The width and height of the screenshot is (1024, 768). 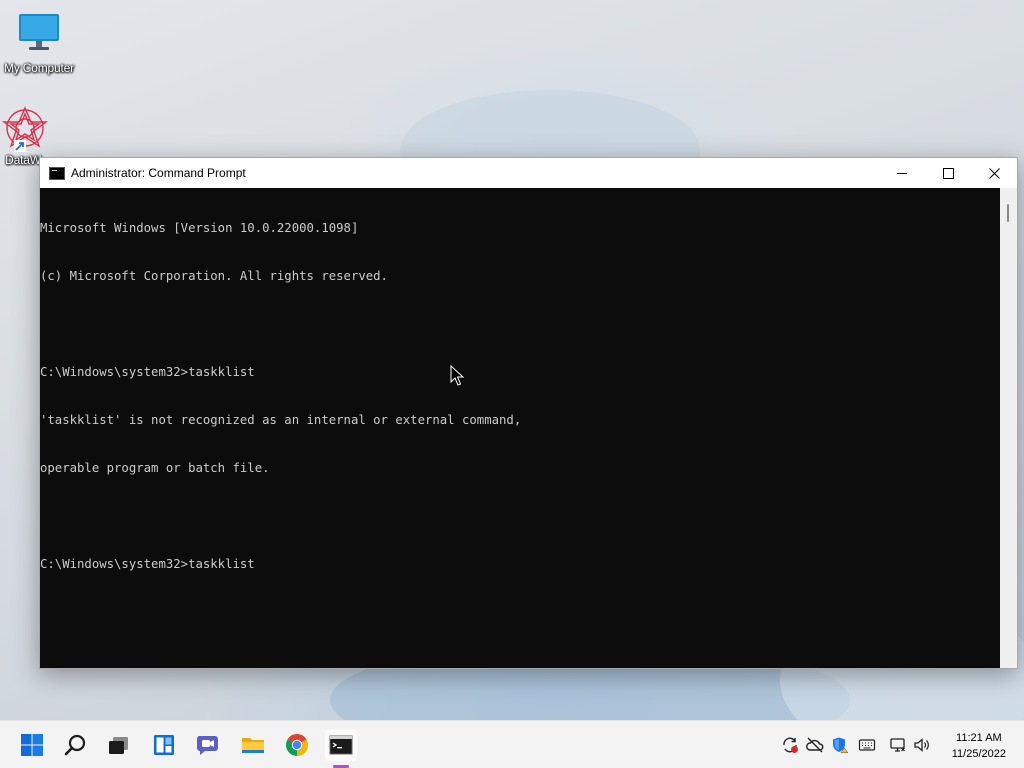 What do you see at coordinates (457, 375) in the screenshot?
I see `mouse-cursor-icon` at bounding box center [457, 375].